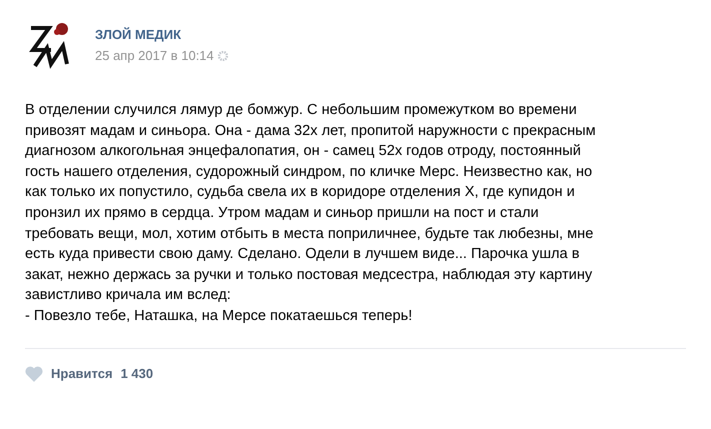 This screenshot has height=429, width=711. Describe the element at coordinates (223, 55) in the screenshot. I see `gear-icon` at that location.